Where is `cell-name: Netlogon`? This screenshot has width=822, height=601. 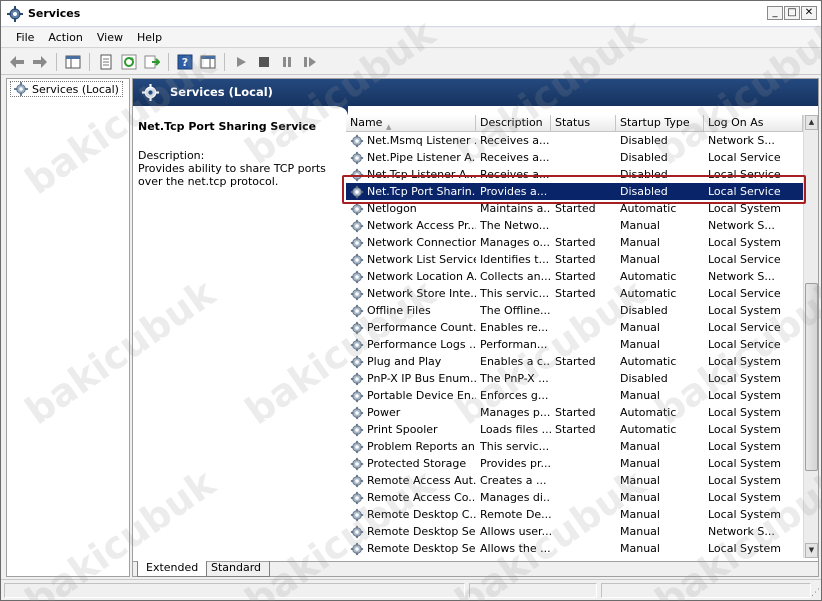 cell-name: Netlogon is located at coordinates (411, 208).